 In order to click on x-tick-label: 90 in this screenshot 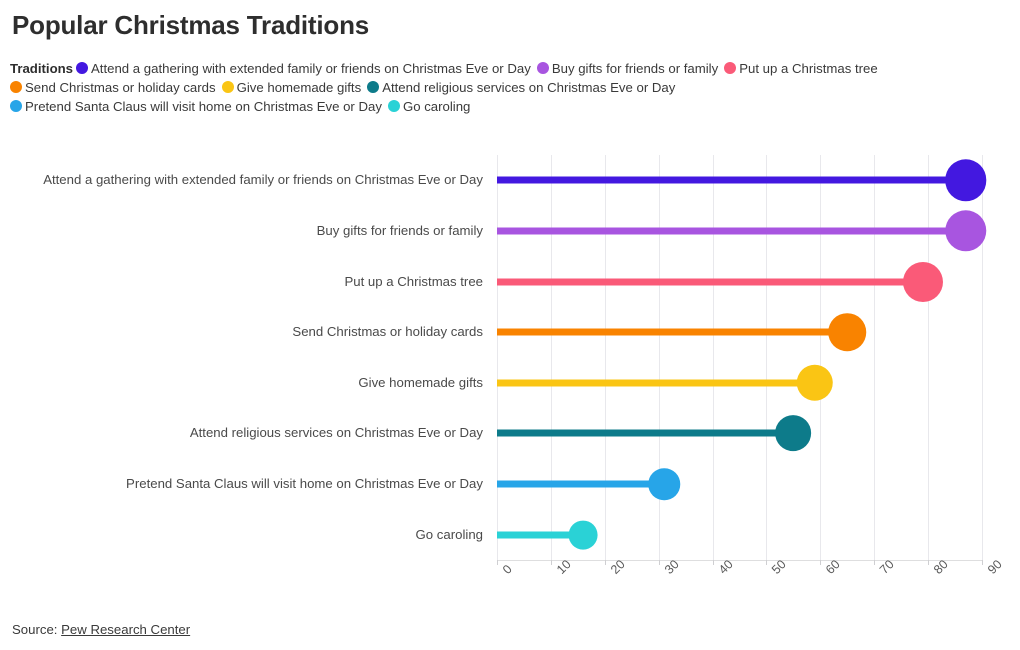, I will do `click(995, 567)`.